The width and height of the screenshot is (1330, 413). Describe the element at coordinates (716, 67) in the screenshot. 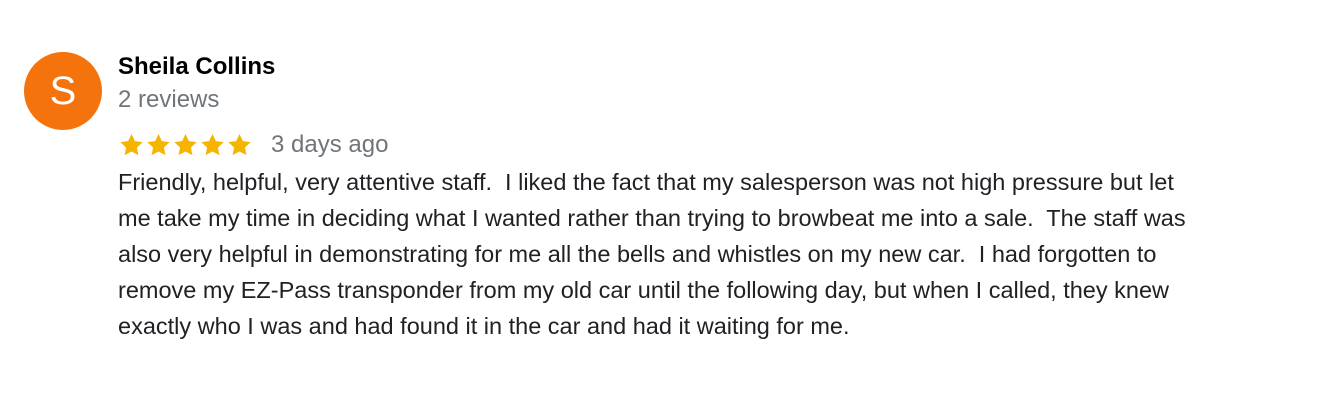

I see `reviewer-name: Sheila Collins` at that location.